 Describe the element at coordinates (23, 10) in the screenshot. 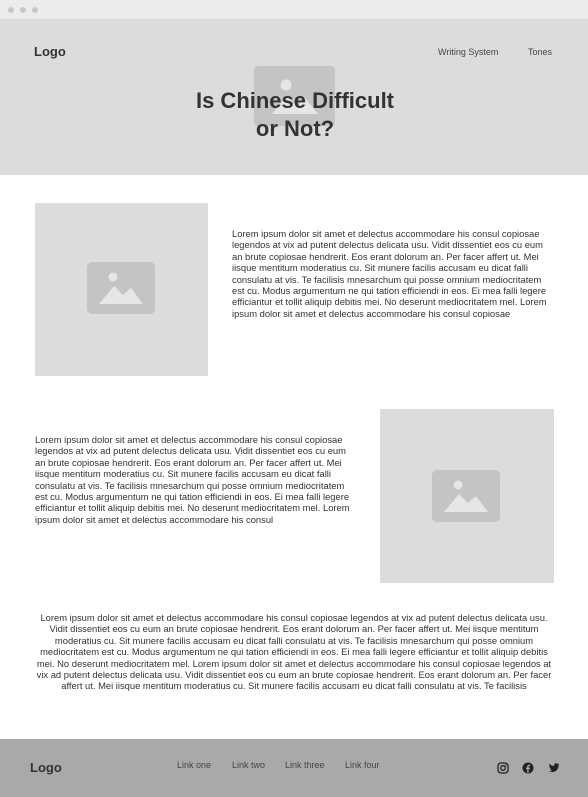

I see `window-minimize-dot` at that location.